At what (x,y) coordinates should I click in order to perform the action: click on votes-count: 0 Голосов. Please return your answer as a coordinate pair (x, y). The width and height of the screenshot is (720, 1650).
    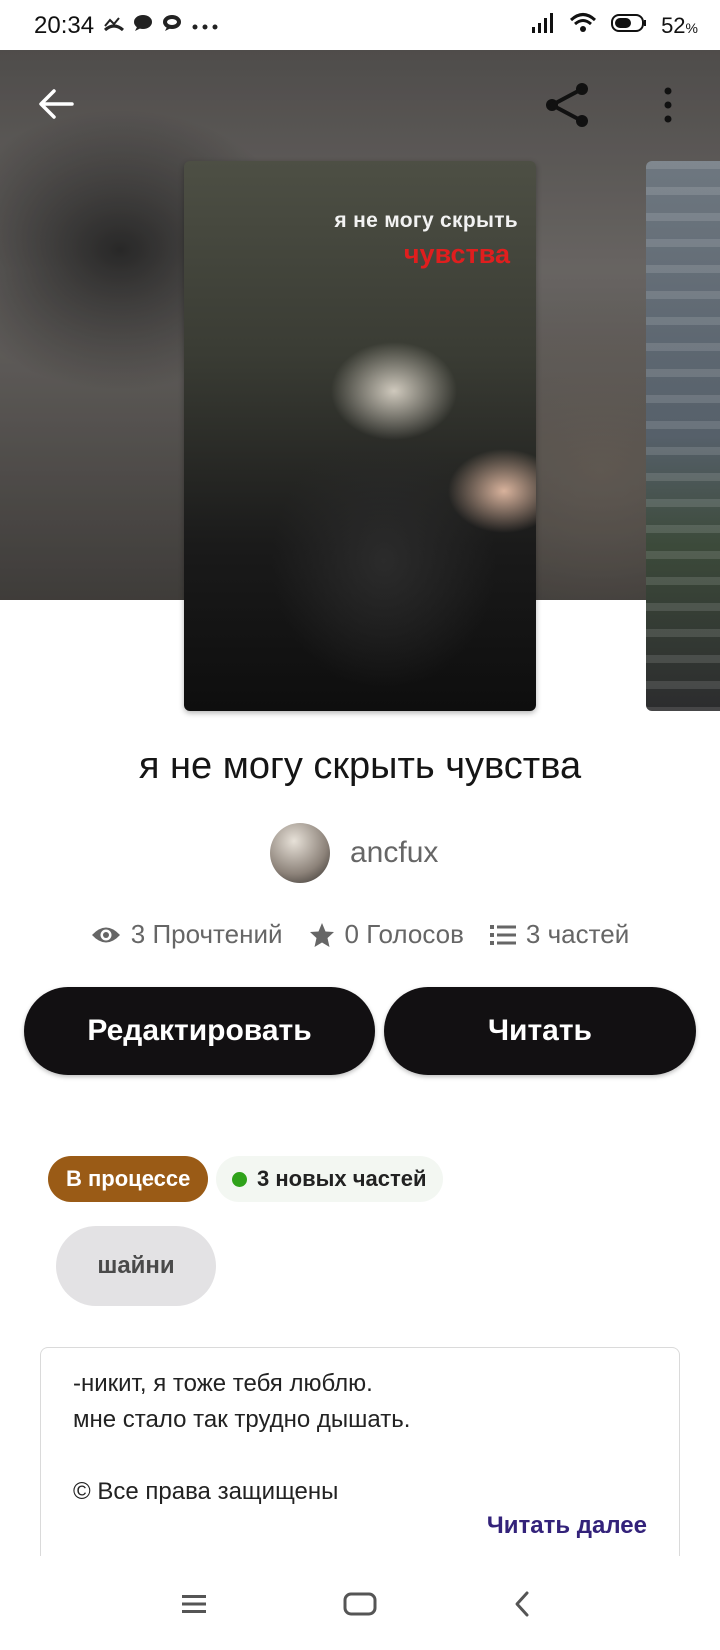
    Looking at the image, I should click on (404, 934).